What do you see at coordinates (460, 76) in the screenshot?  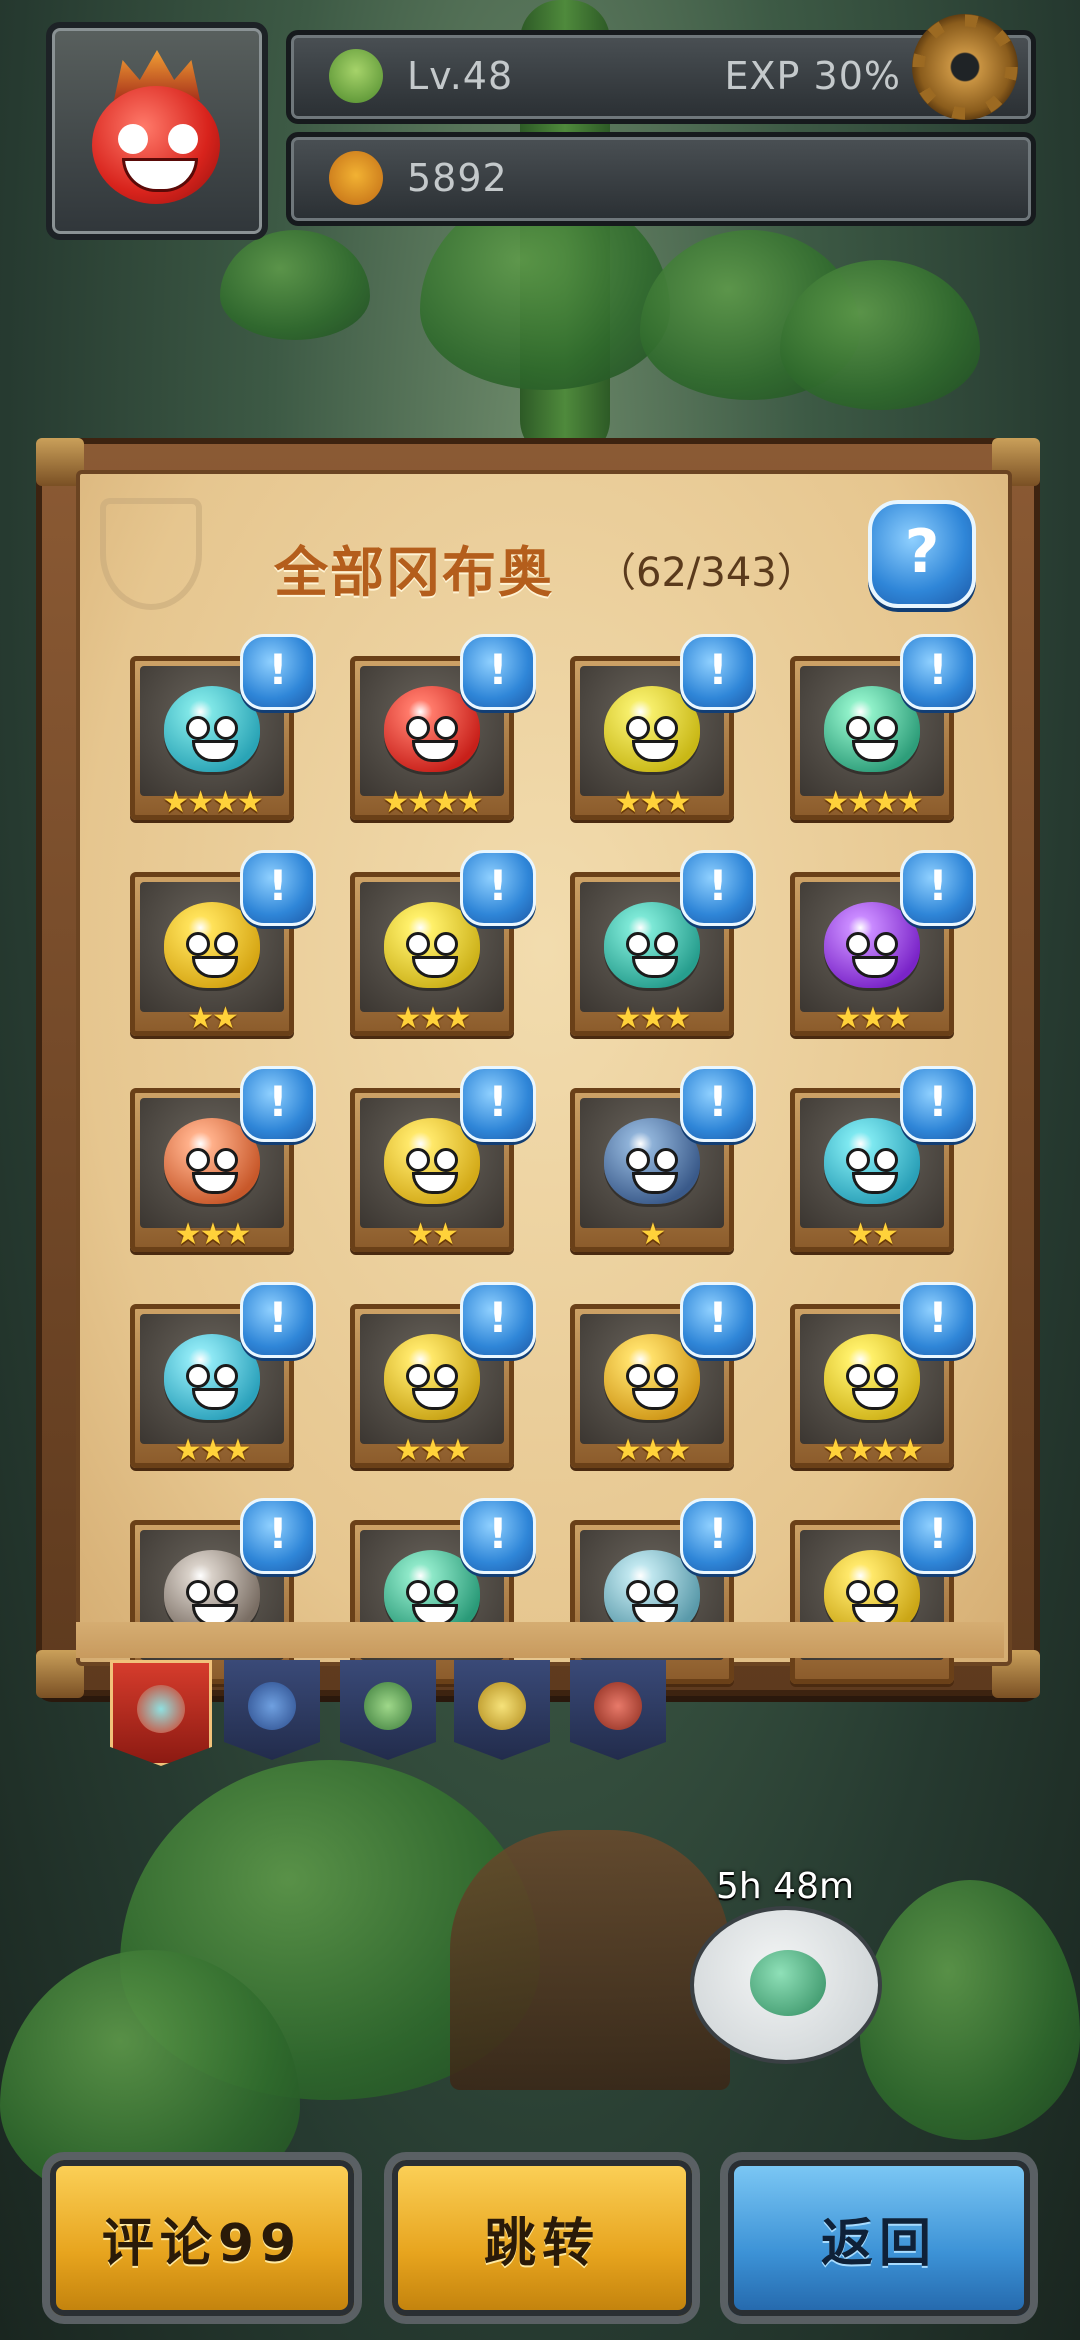 I see `level-text: Lv.48` at bounding box center [460, 76].